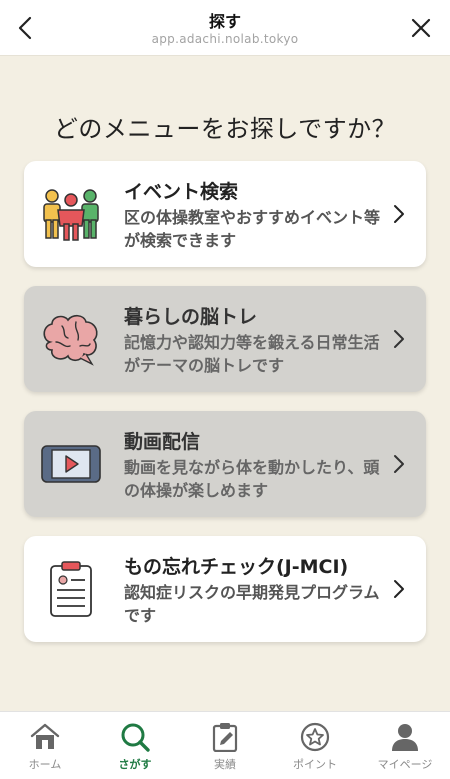 This screenshot has height=779, width=450. I want to click on nav-label: マイページ, so click(405, 764).